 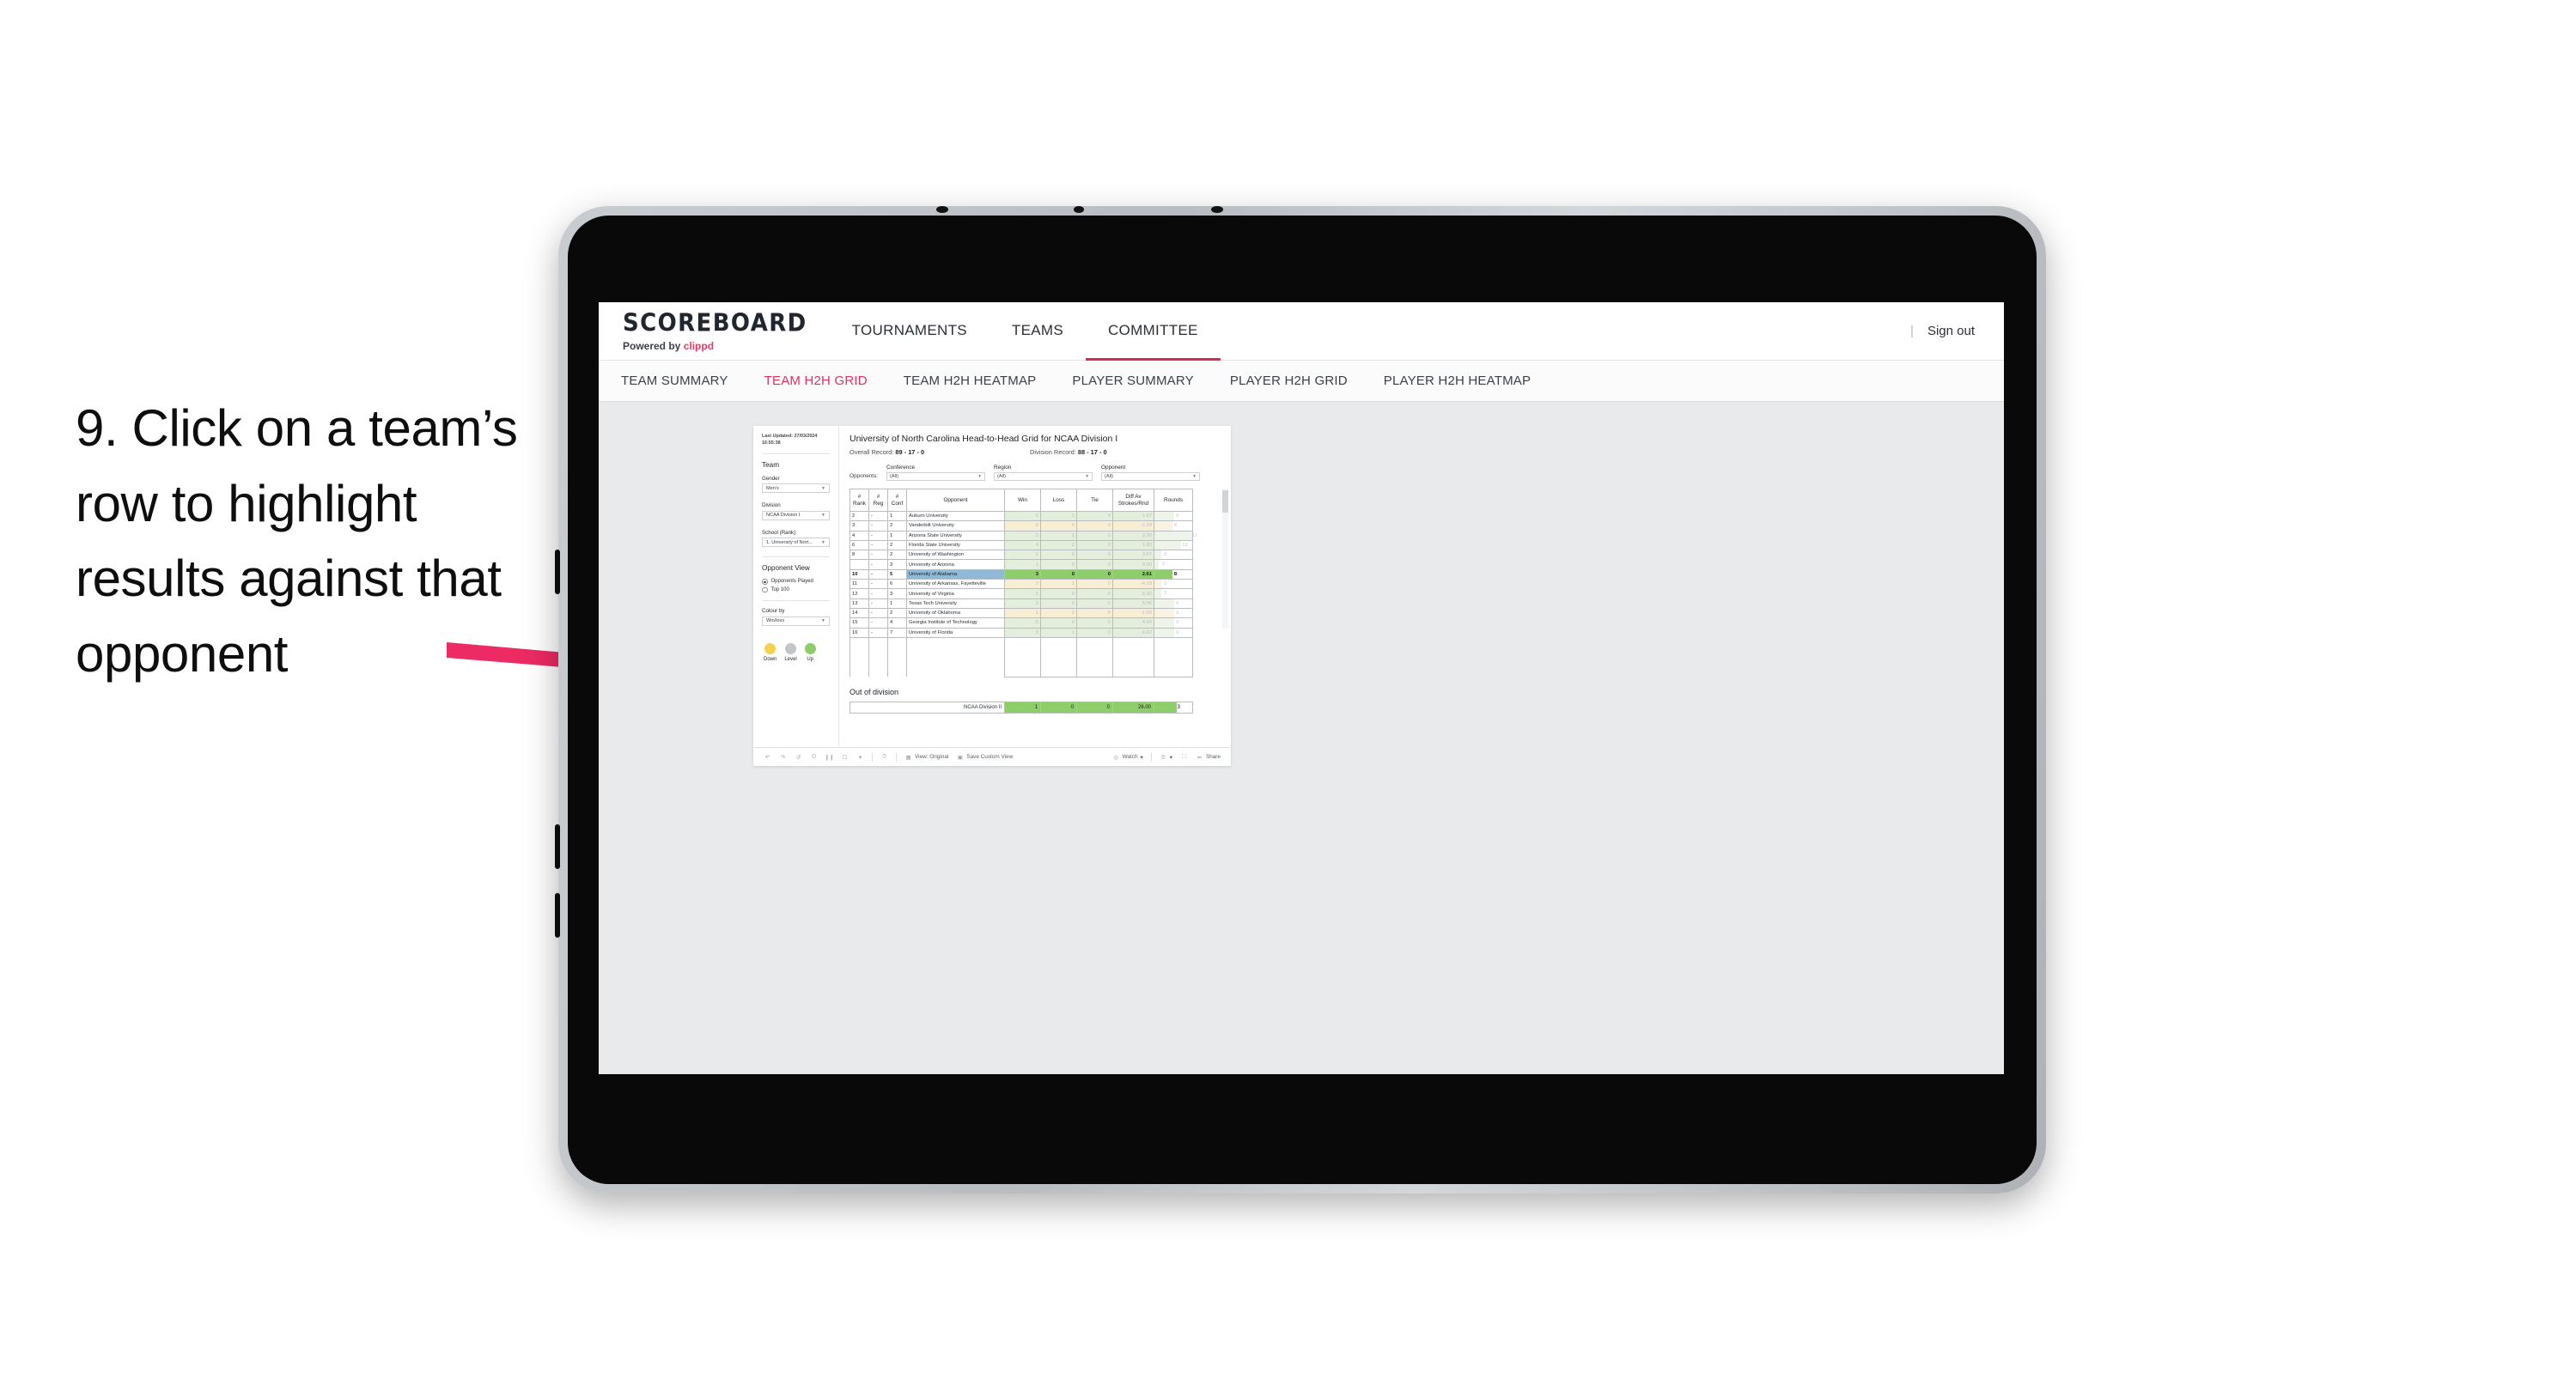 What do you see at coordinates (1200, 757) in the screenshot?
I see `share-icon: ⇚` at bounding box center [1200, 757].